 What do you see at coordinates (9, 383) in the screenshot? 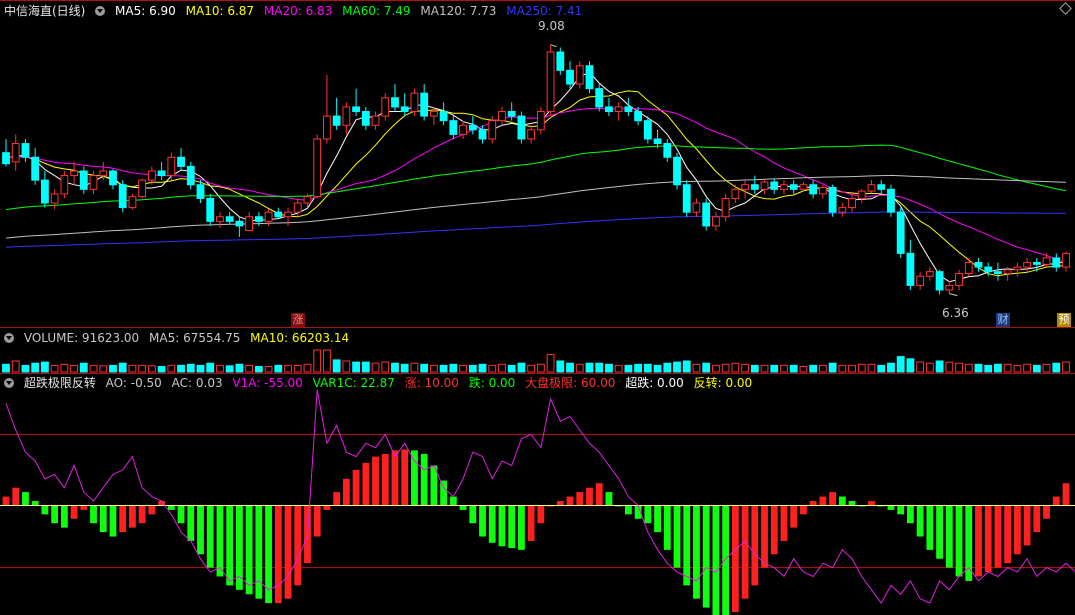
I see `osc-indicator-menu-icon` at bounding box center [9, 383].